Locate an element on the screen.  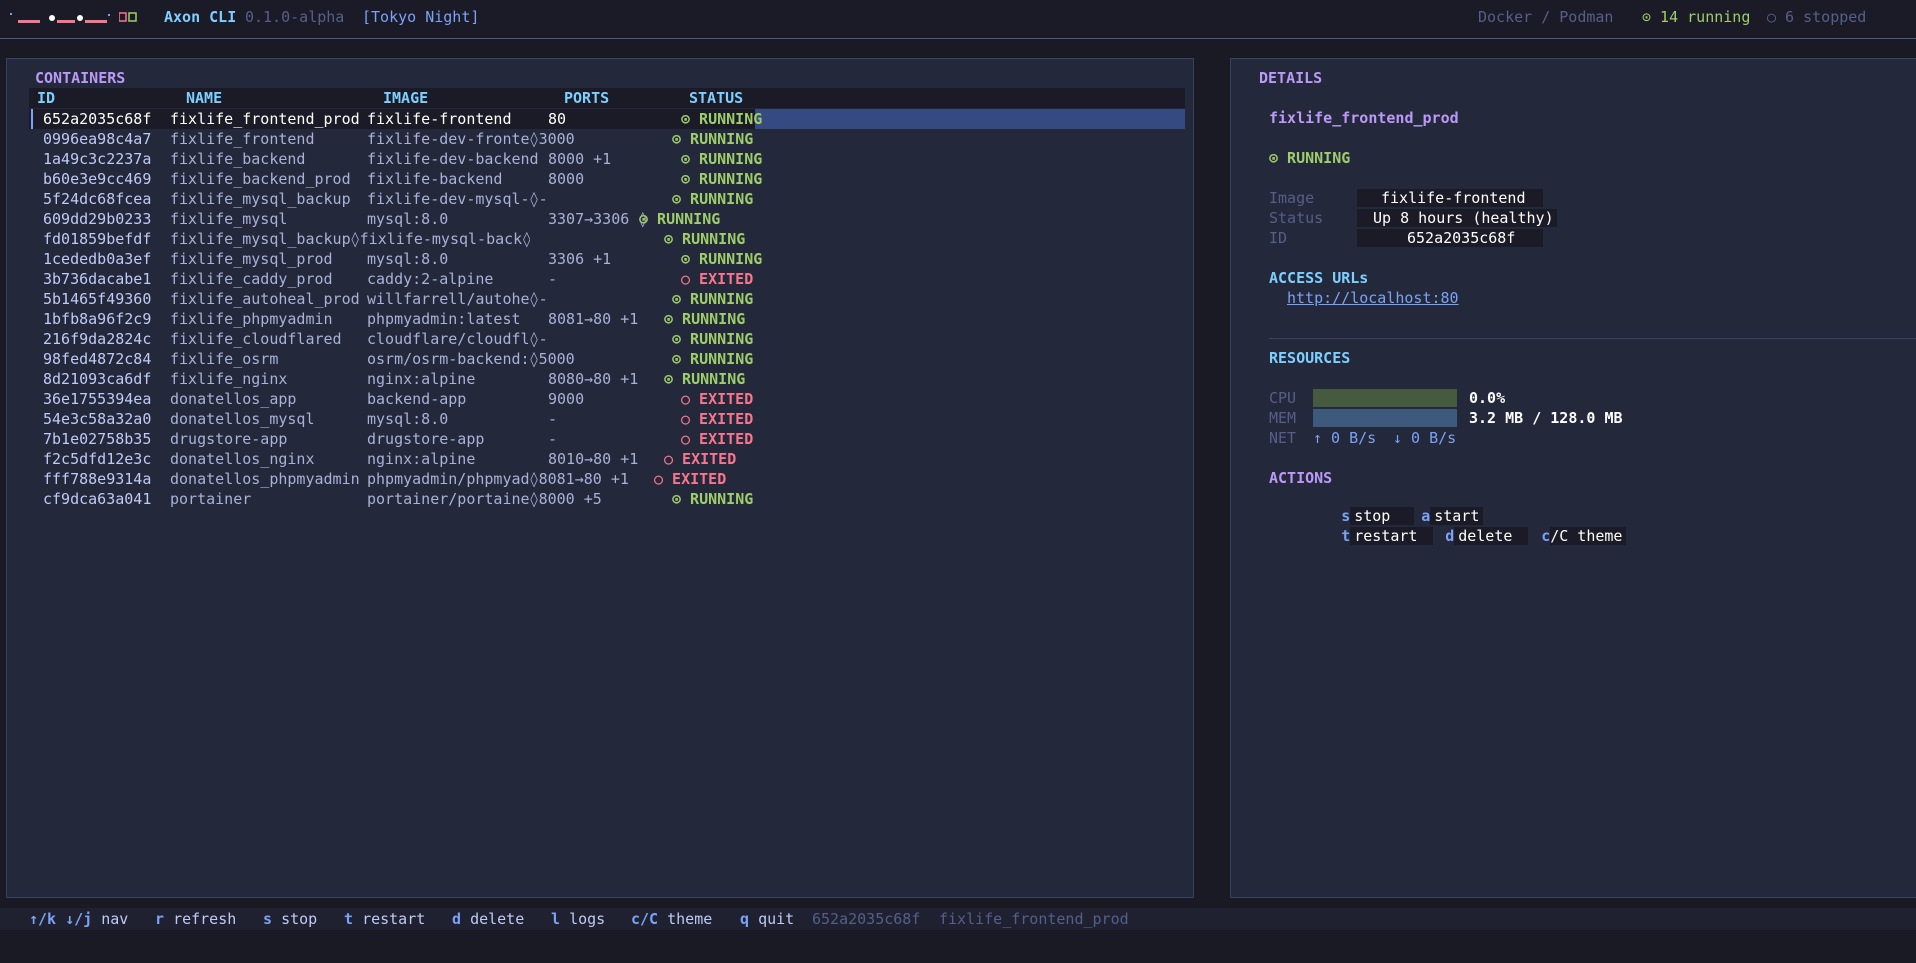
cell-name: fixlife_backend is located at coordinates (238, 159).